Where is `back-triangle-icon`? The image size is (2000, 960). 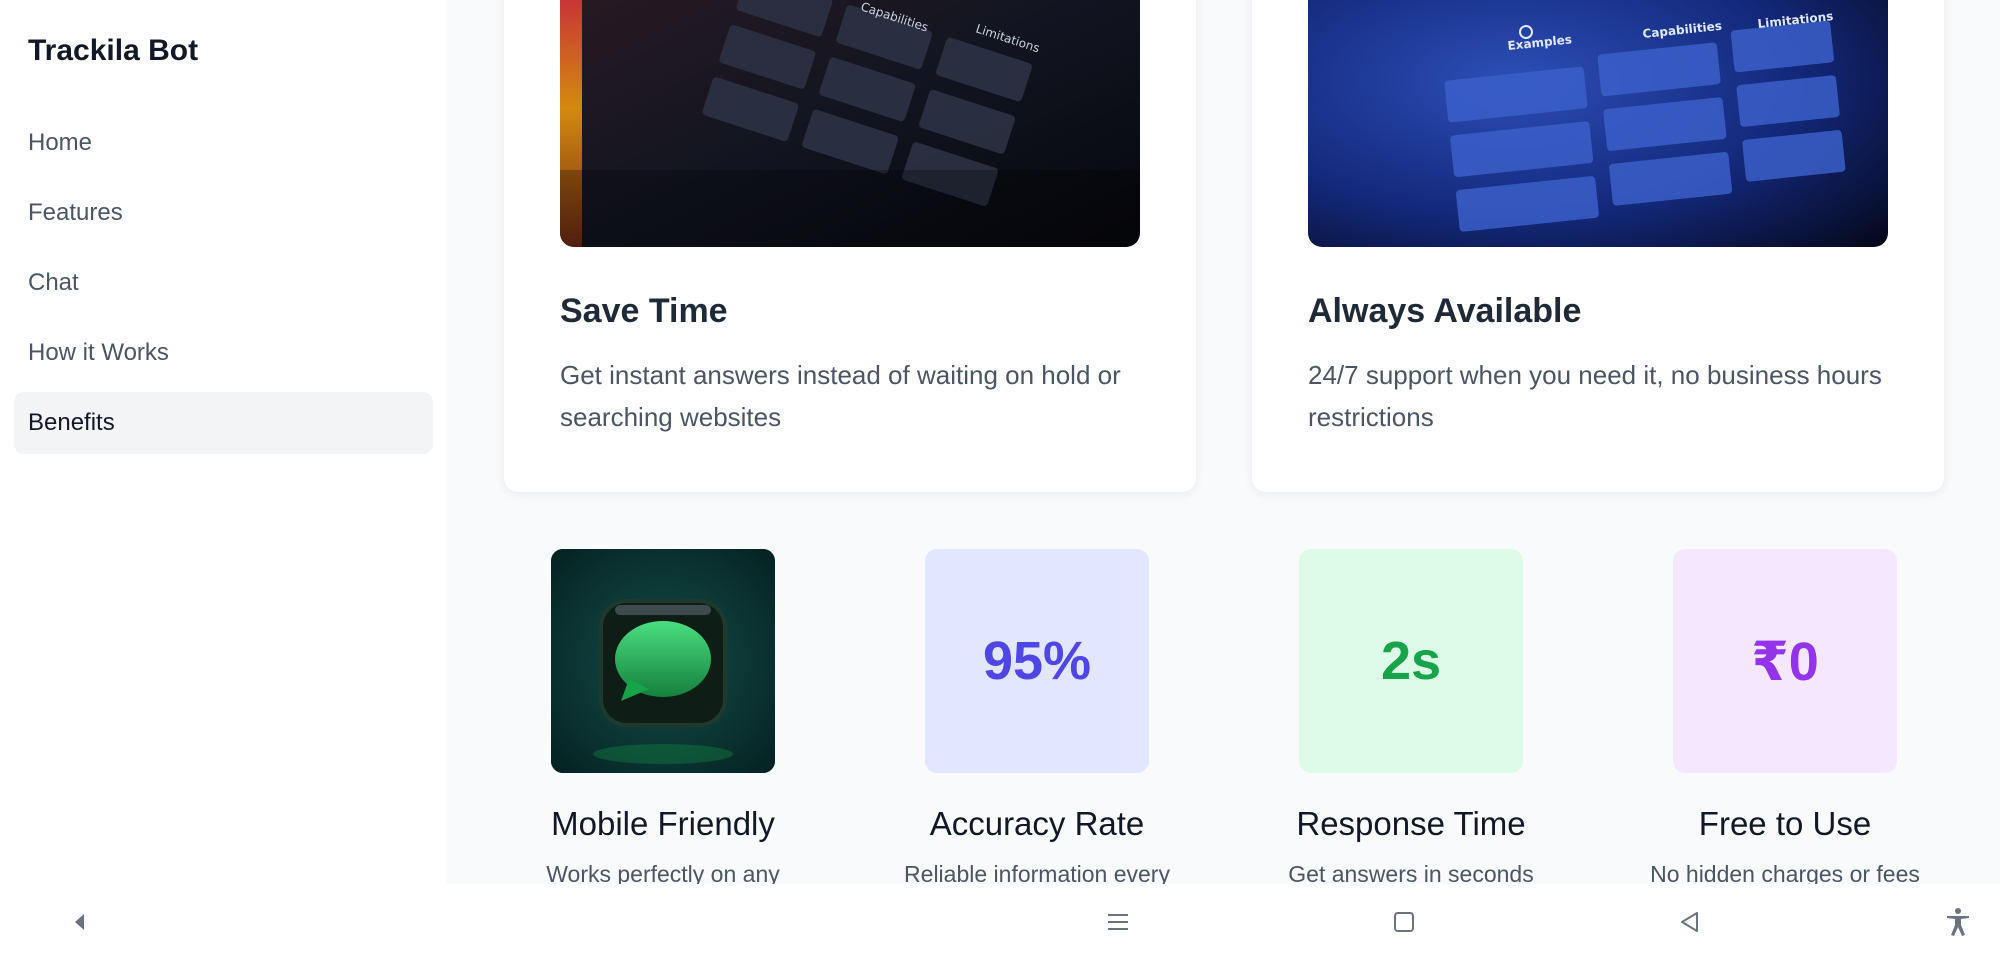
back-triangle-icon is located at coordinates (1690, 922).